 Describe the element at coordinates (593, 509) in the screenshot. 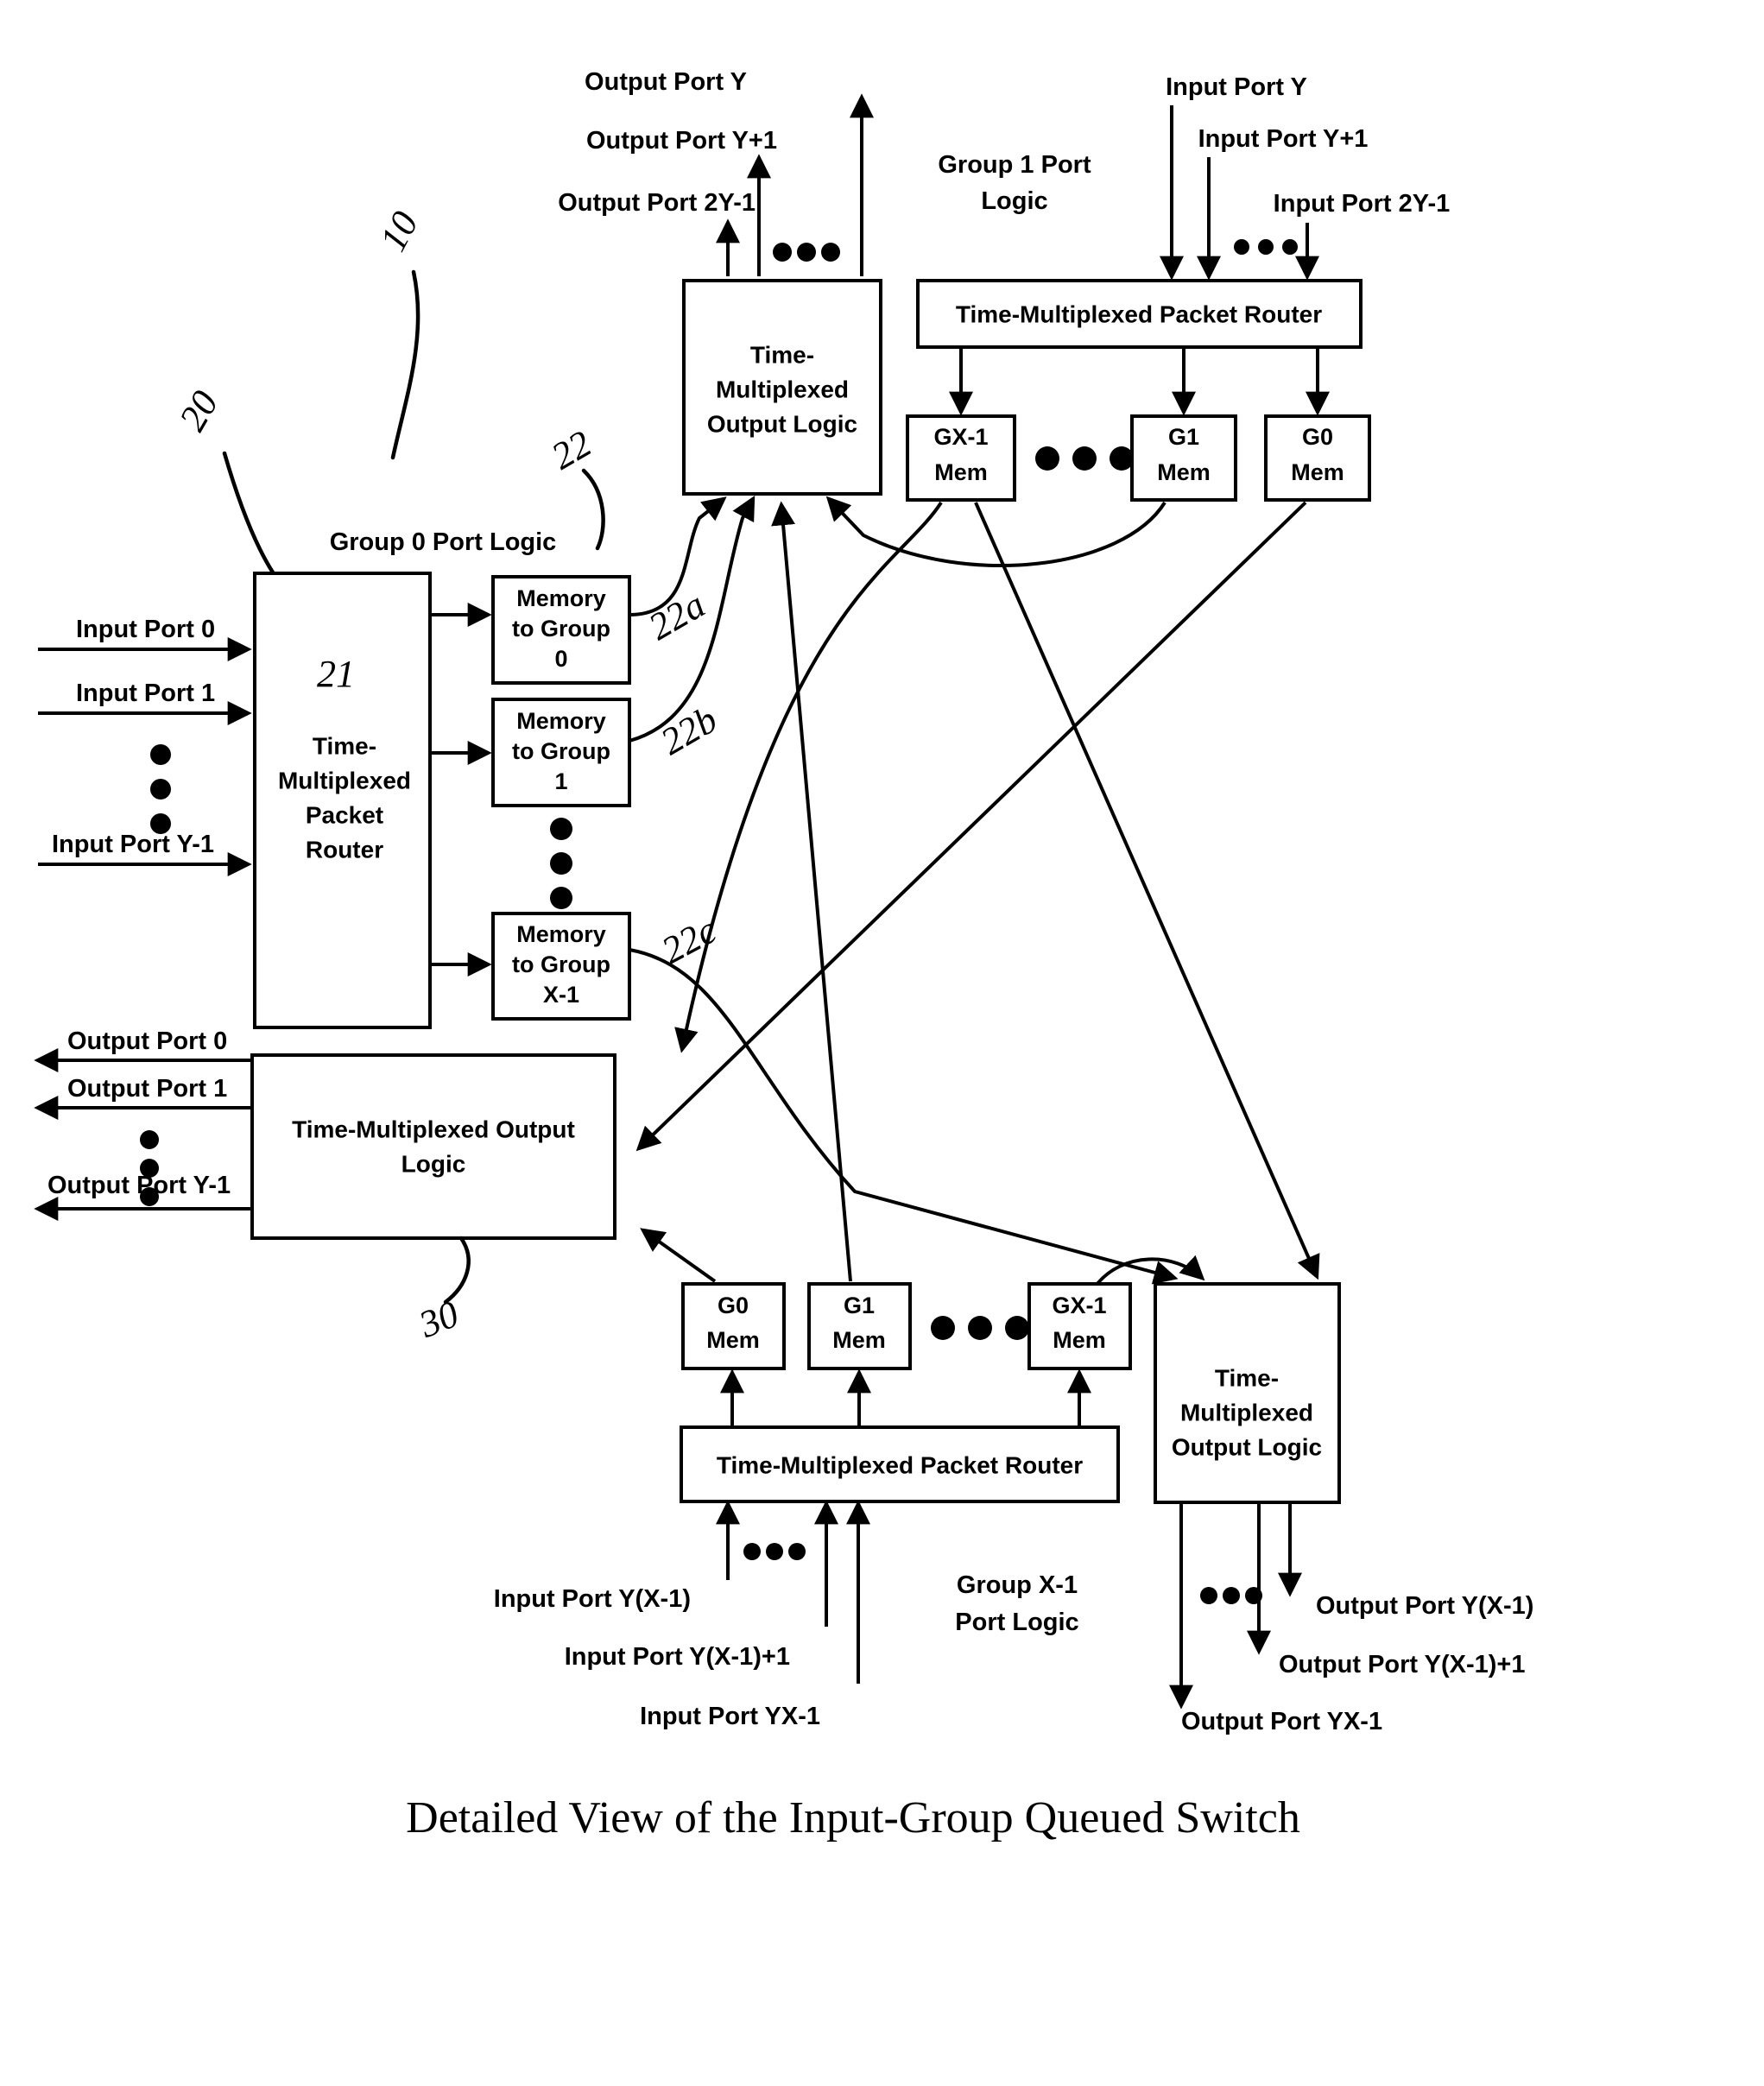

I see `numeral-22-leader` at that location.